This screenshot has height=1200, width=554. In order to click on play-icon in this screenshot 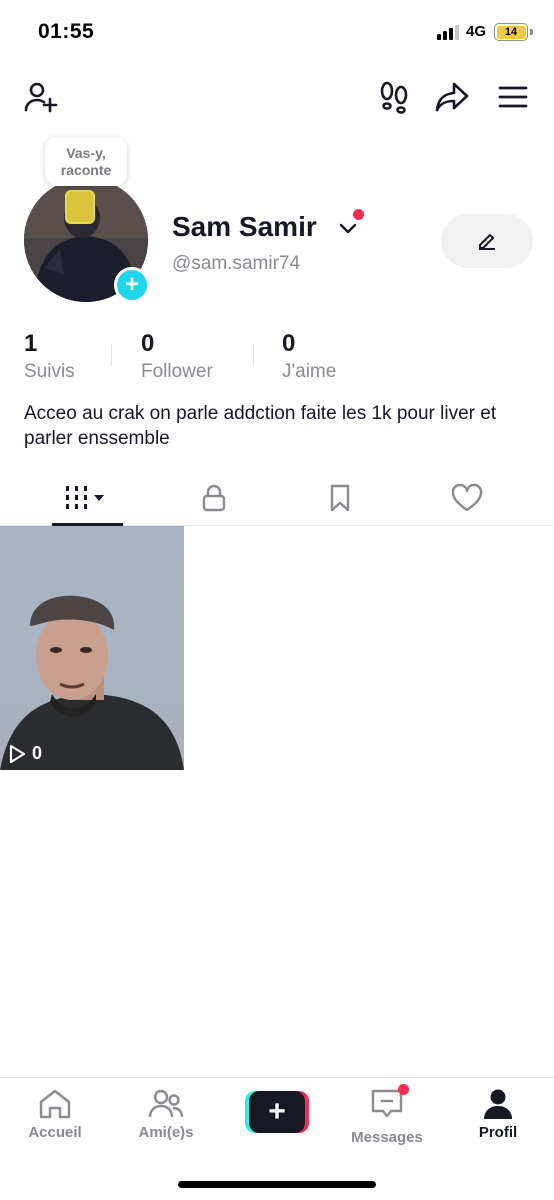, I will do `click(17, 753)`.